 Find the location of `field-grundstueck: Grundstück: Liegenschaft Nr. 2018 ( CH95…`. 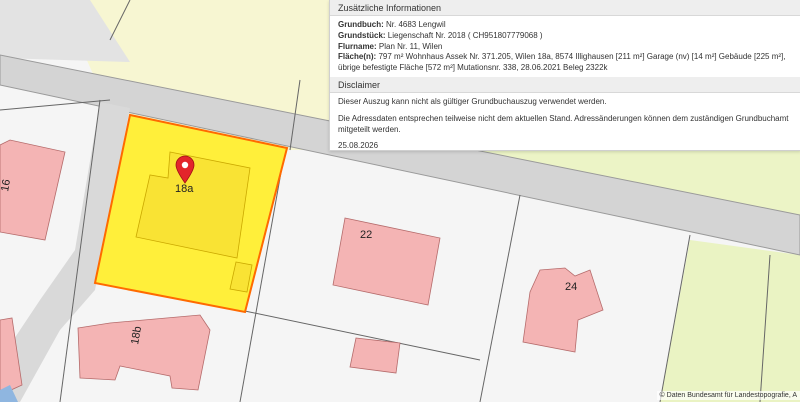

field-grundstueck: Grundstück: Liegenschaft Nr. 2018 ( CH95… is located at coordinates (440, 35).